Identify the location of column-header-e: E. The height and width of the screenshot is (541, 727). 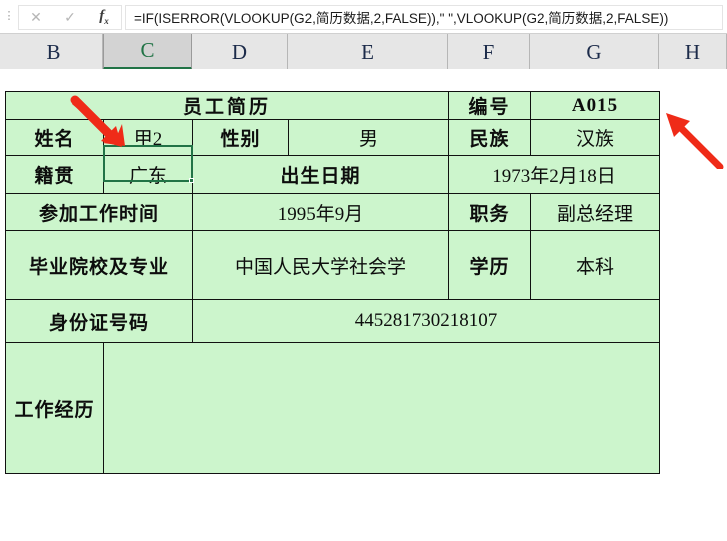
(368, 52).